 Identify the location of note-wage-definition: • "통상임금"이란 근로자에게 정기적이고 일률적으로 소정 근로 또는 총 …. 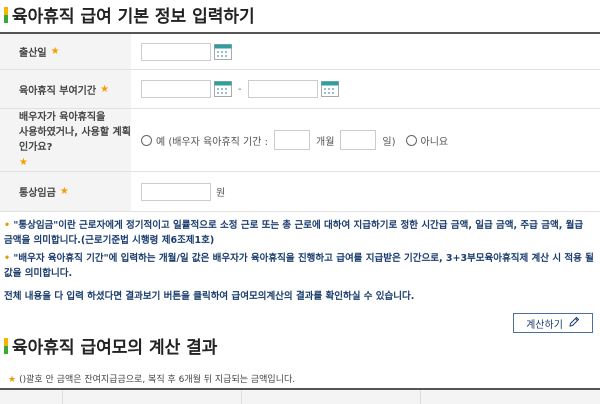
(294, 233).